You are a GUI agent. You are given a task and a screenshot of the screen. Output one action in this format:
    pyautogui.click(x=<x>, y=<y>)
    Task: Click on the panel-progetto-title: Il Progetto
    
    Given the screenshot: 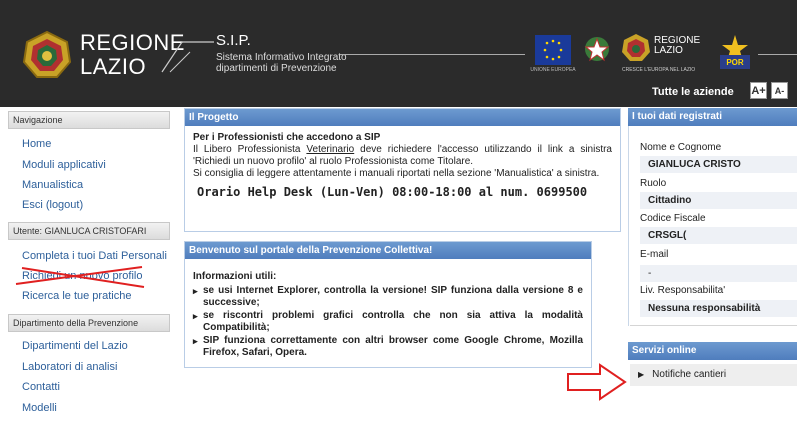 What is the action you would take?
    pyautogui.click(x=402, y=117)
    